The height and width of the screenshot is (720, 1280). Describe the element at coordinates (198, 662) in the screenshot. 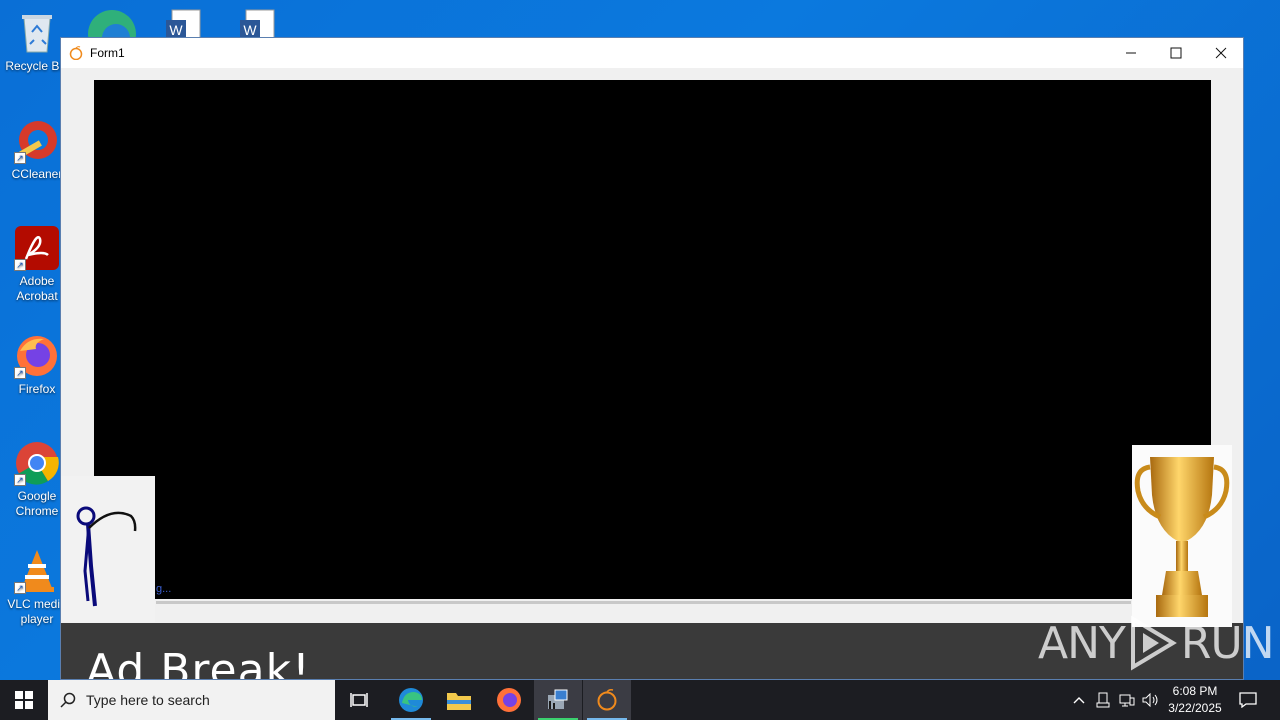

I see `ad-break-text: Ad Break!` at that location.